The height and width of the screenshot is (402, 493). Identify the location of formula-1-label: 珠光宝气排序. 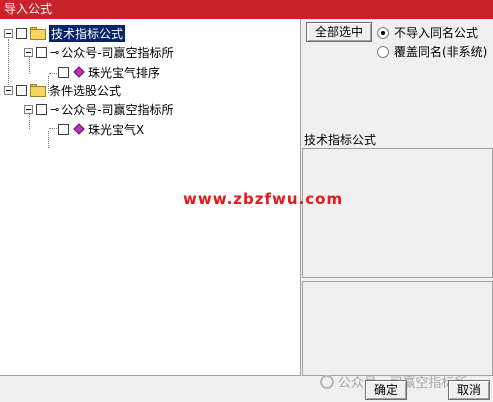
(124, 72).